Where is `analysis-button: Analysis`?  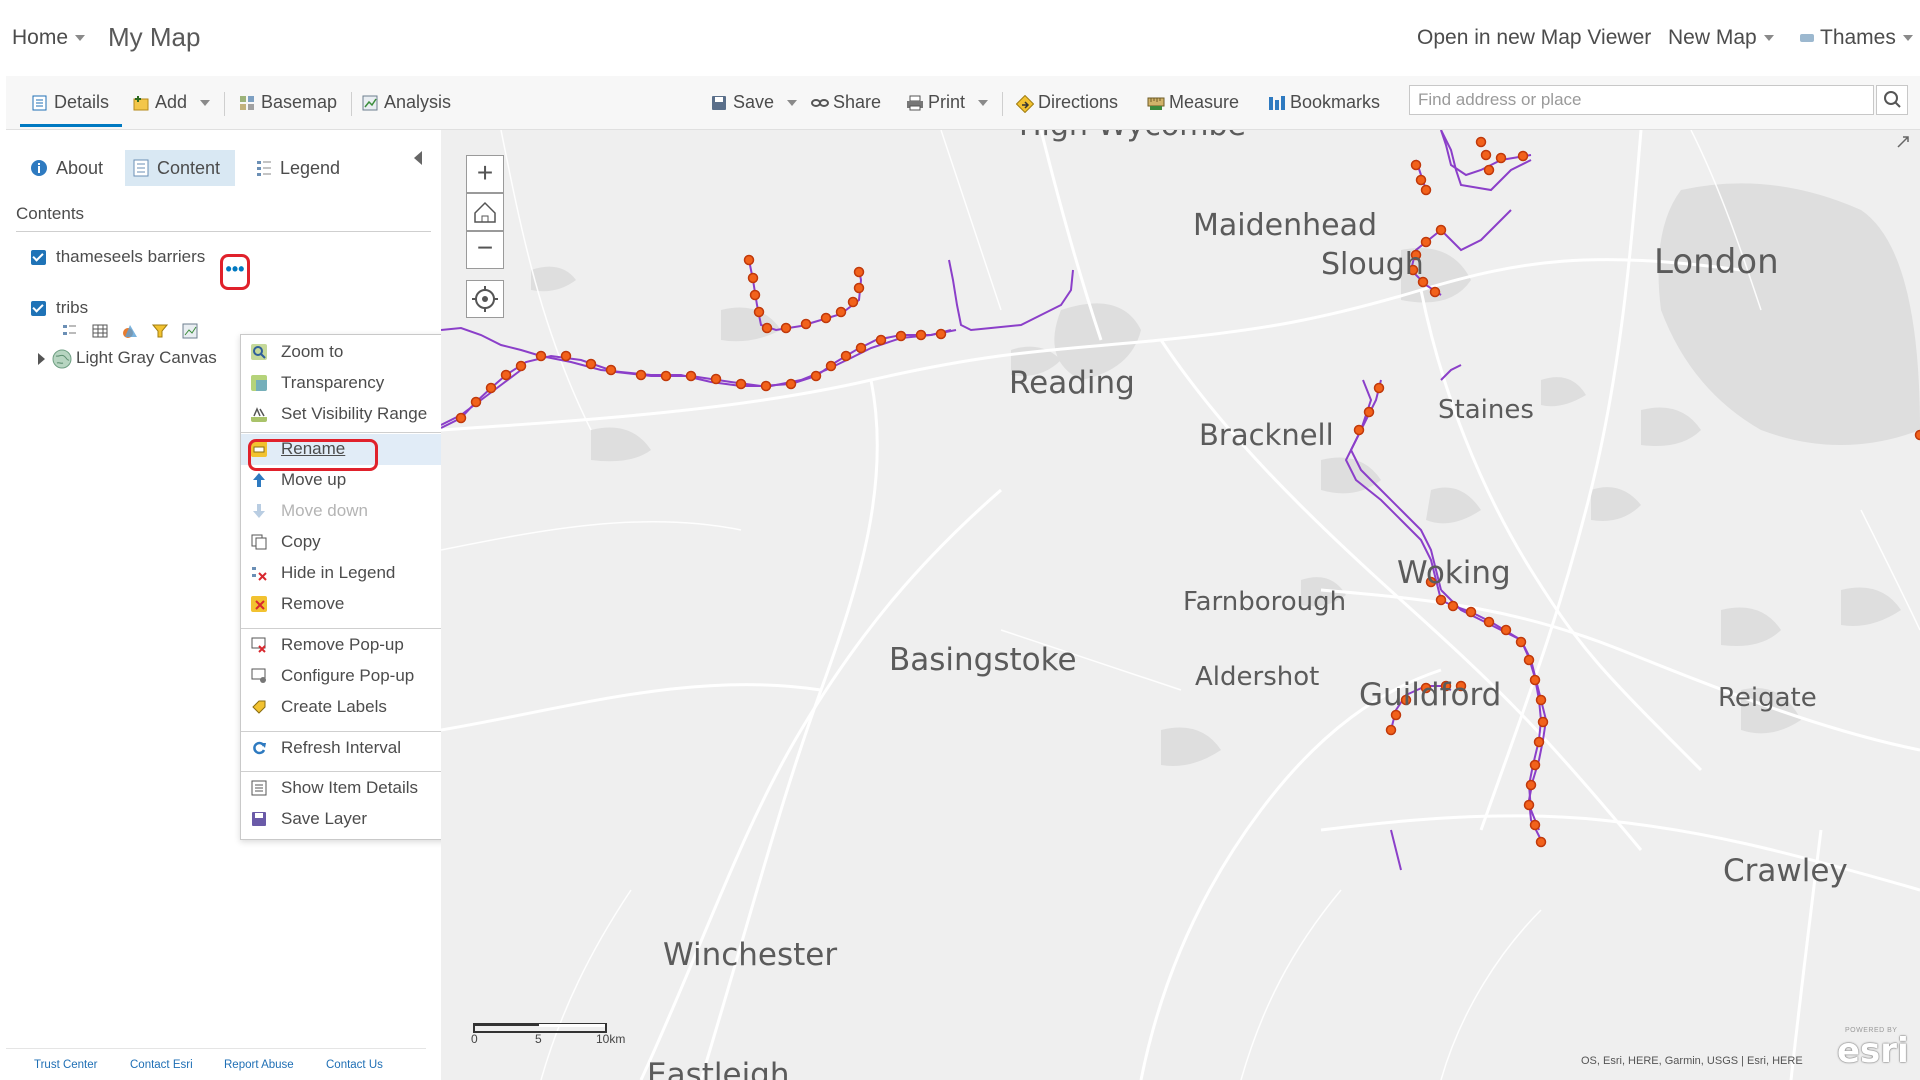
analysis-button: Analysis is located at coordinates (406, 102).